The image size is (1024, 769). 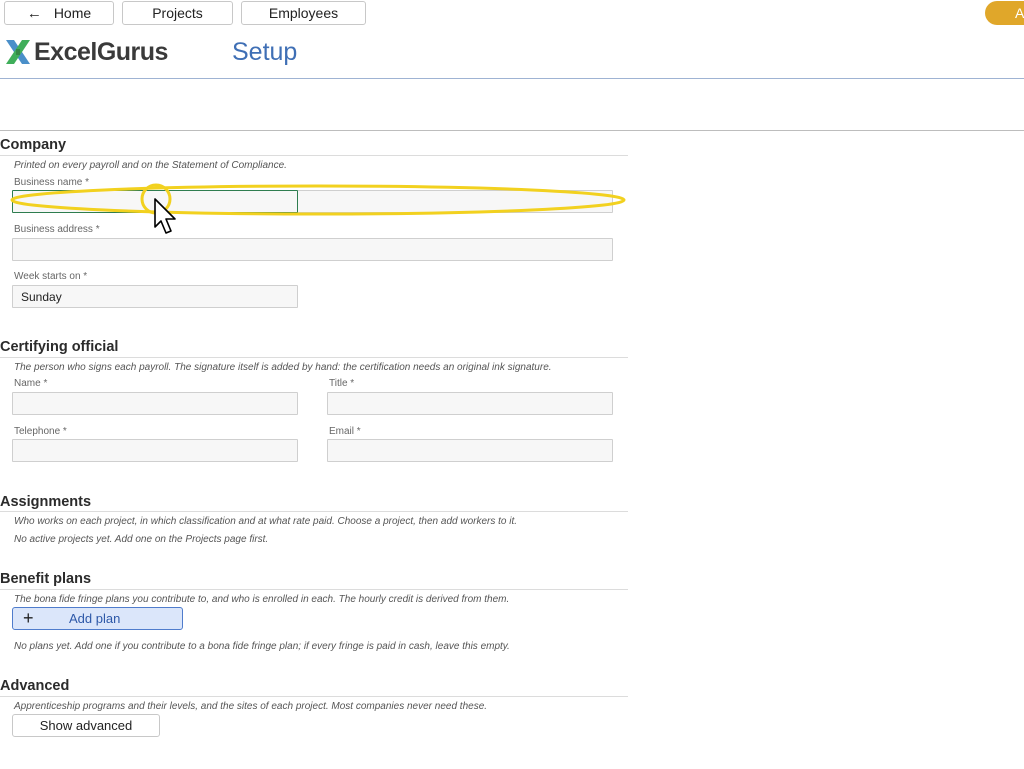 I want to click on annotation-overlay, so click(x=318, y=208).